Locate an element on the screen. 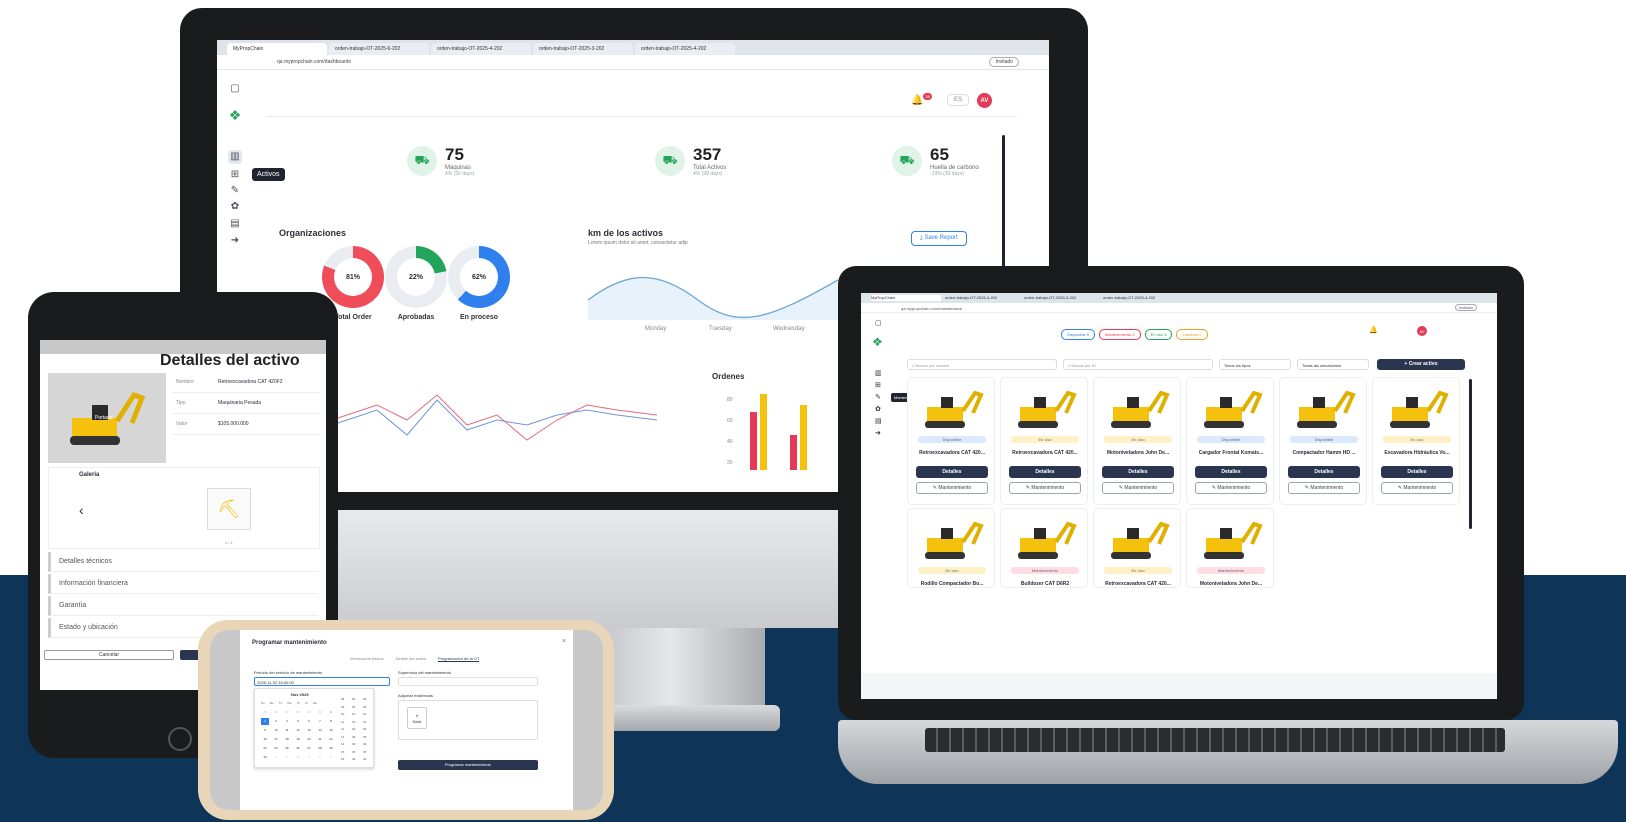 Image resolution: width=1626 pixels, height=822 pixels. save-report-button: ⤓ Save Report is located at coordinates (939, 238).